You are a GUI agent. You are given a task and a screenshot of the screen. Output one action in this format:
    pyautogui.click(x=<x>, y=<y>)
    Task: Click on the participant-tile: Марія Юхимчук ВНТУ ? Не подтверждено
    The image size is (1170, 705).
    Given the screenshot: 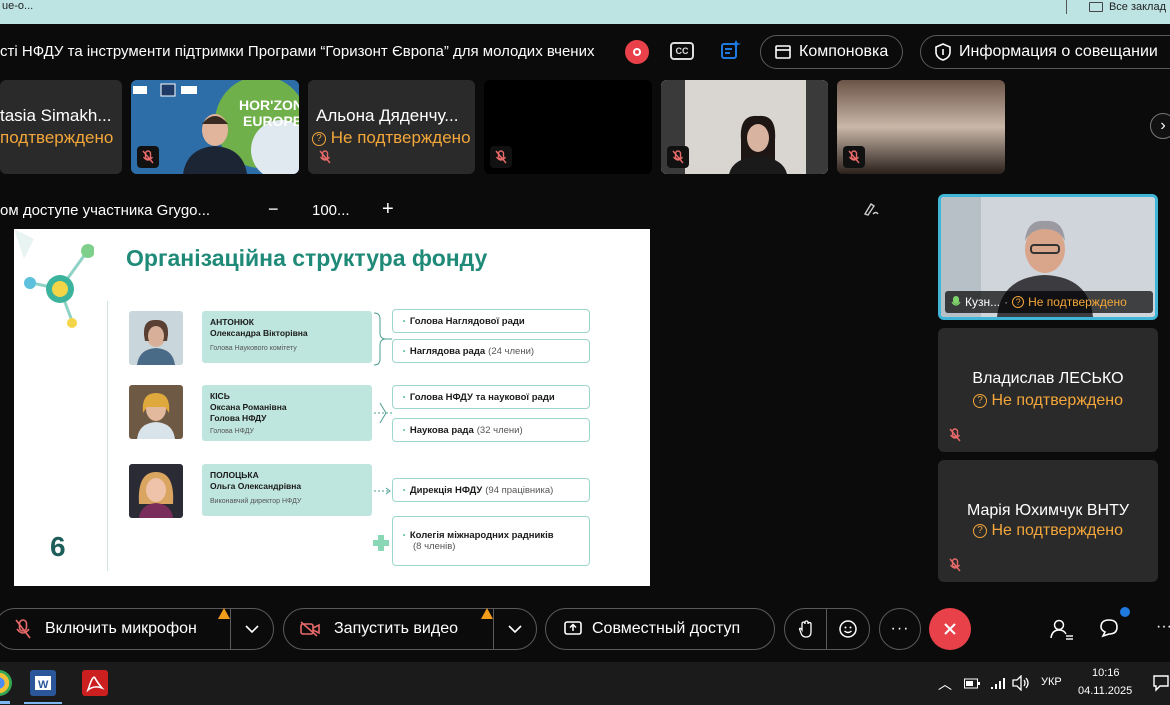 What is the action you would take?
    pyautogui.click(x=1048, y=521)
    